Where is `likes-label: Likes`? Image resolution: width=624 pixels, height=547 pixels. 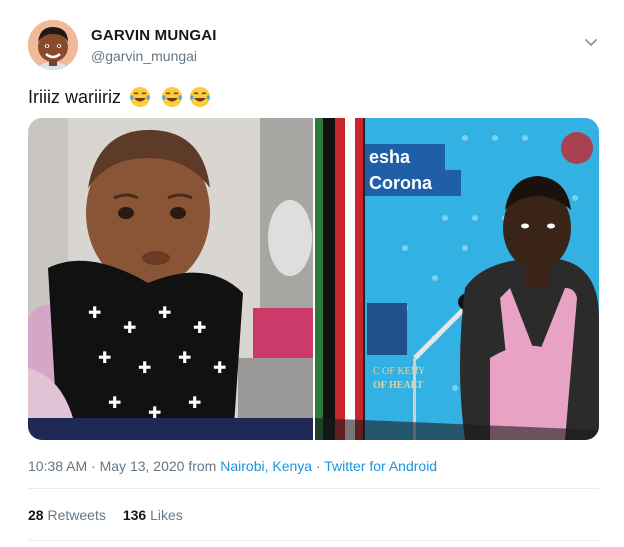 likes-label: Likes is located at coordinates (166, 515).